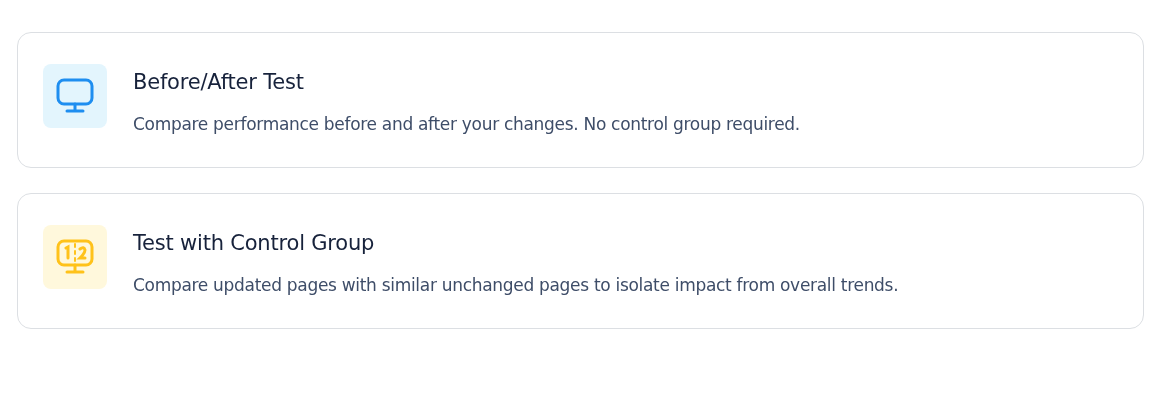 This screenshot has height=400, width=1164. What do you see at coordinates (75, 257) in the screenshot?
I see `split-screen-icon` at bounding box center [75, 257].